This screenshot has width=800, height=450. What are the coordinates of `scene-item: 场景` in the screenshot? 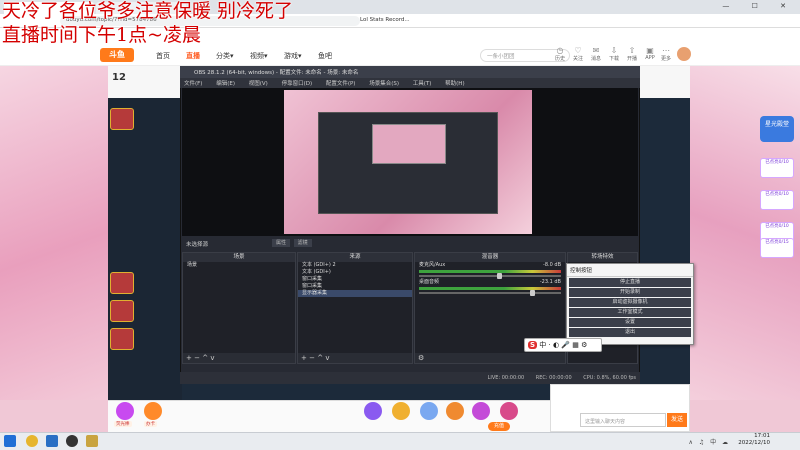 It's located at (239, 265).